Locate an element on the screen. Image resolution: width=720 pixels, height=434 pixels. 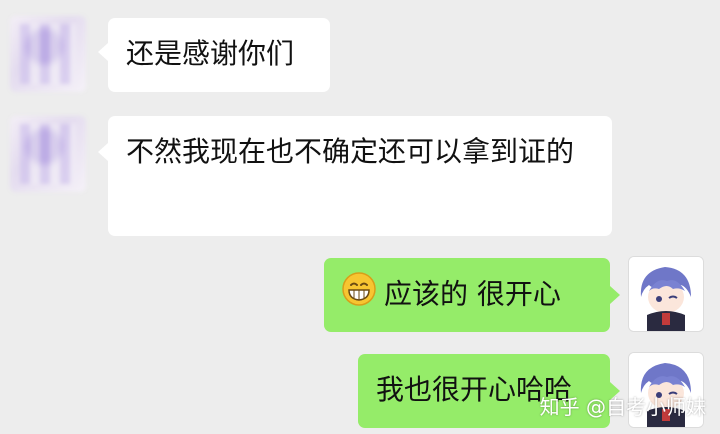
watermark: 知乎 @自考小师妹 is located at coordinates (622, 407).